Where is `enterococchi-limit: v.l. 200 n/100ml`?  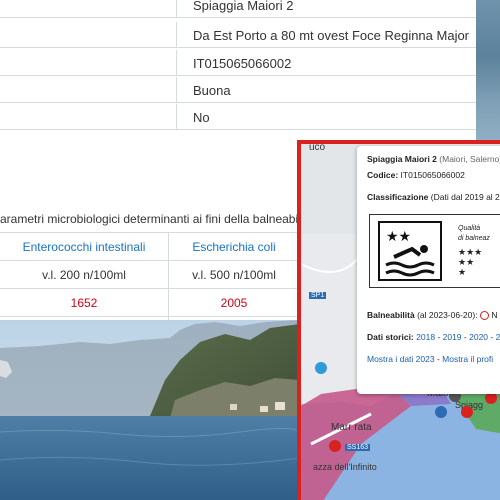
enterococchi-limit: v.l. 200 n/100ml is located at coordinates (84, 275).